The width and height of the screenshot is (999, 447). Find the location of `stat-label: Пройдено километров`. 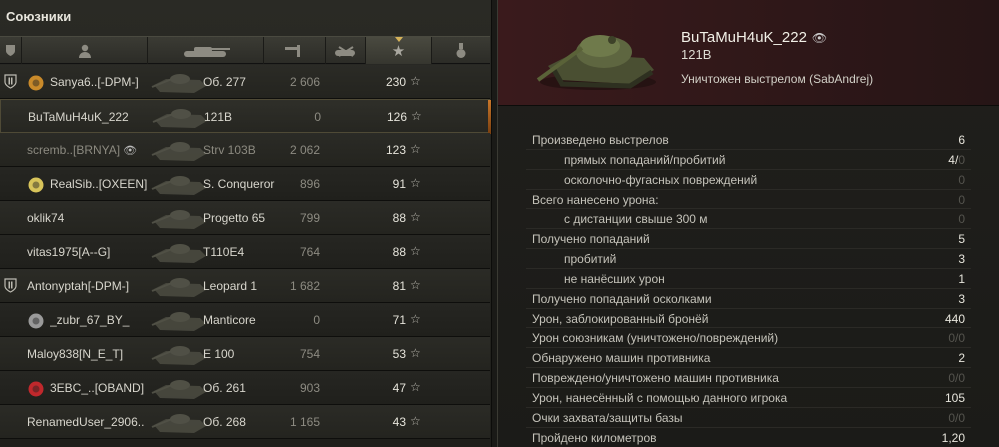

stat-label: Пройдено километров is located at coordinates (594, 437).